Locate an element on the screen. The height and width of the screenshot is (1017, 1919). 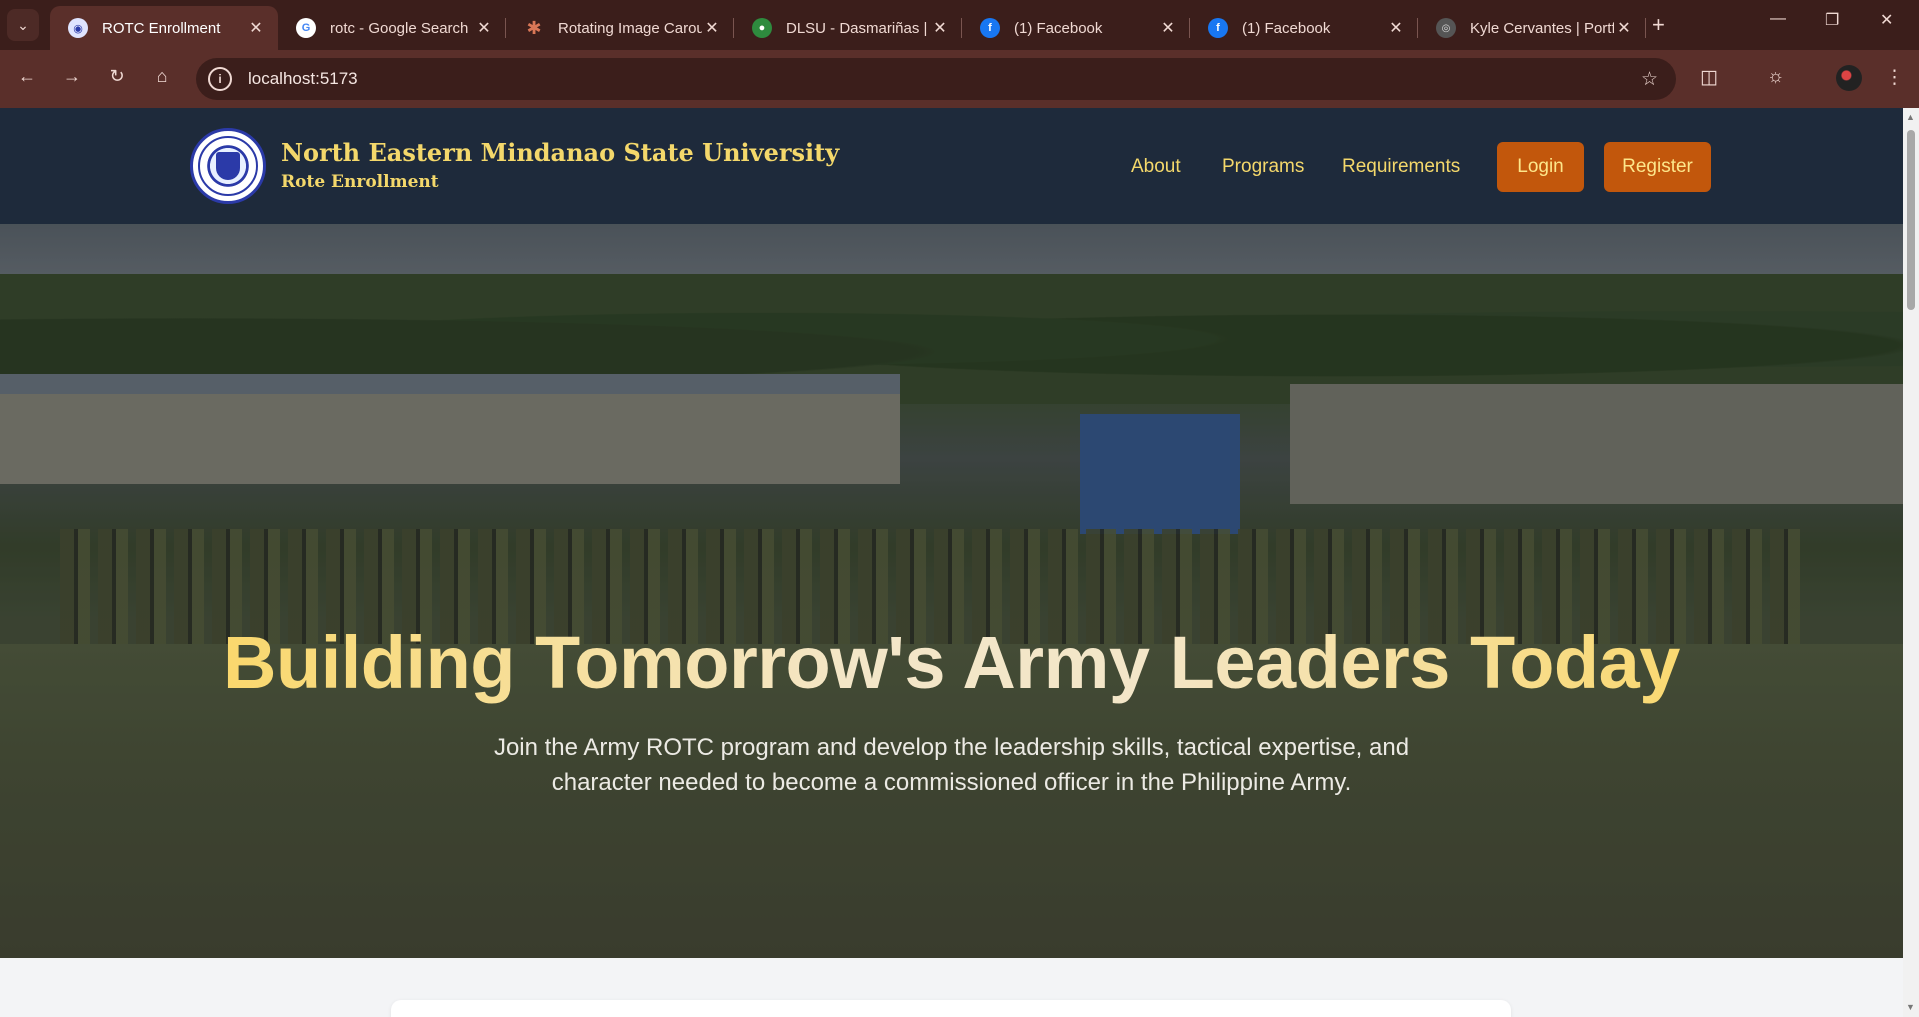
tab-title: ROTC Enrollment is located at coordinates (161, 28).